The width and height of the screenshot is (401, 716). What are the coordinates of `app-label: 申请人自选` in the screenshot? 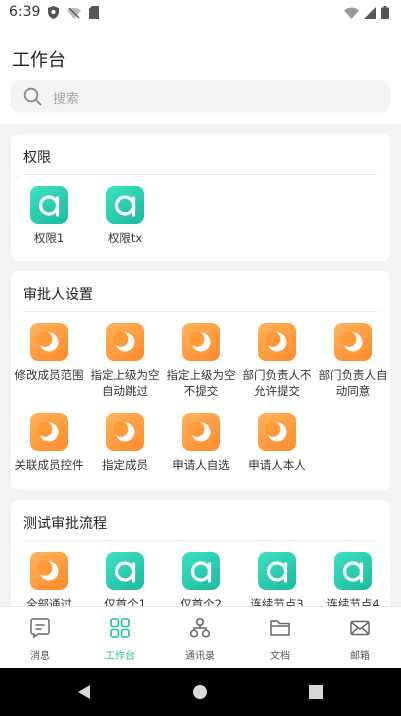 It's located at (201, 465).